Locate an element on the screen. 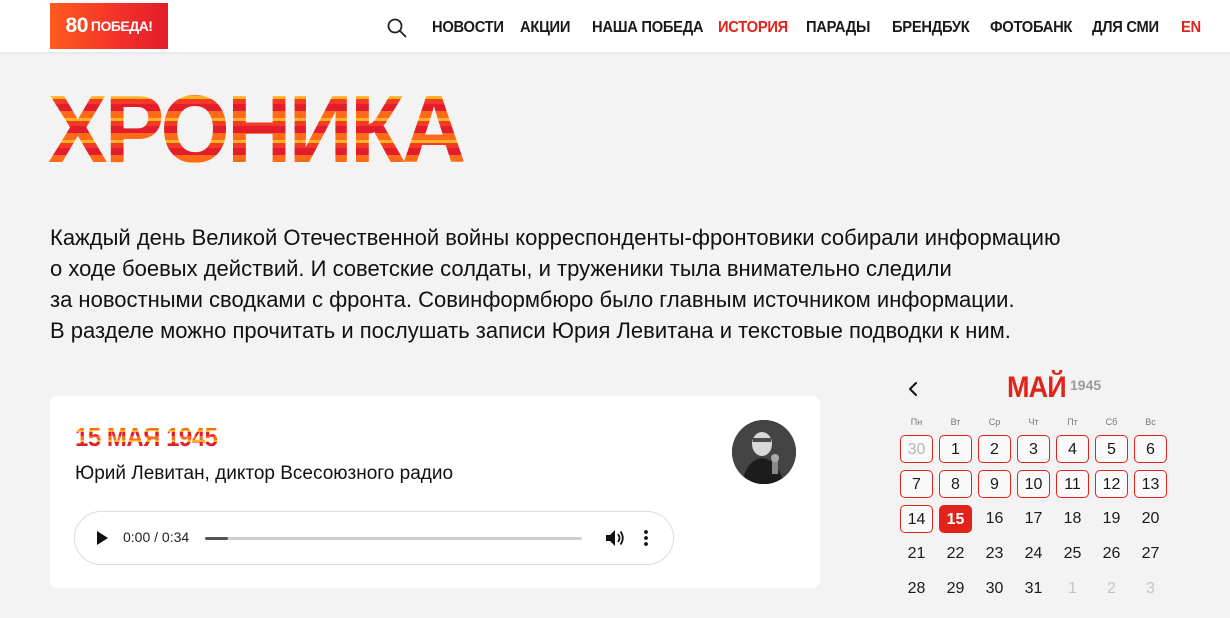 This screenshot has width=1230, height=618. calendar-weekday: Вт is located at coordinates (955, 422).